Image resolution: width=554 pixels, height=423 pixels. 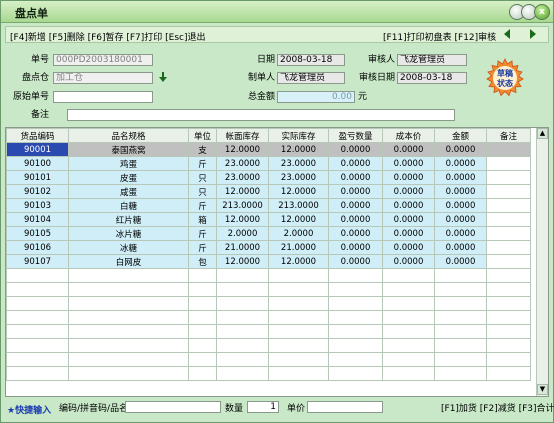 What do you see at coordinates (103, 78) in the screenshot?
I see `warehouse-field: 加工仓` at bounding box center [103, 78].